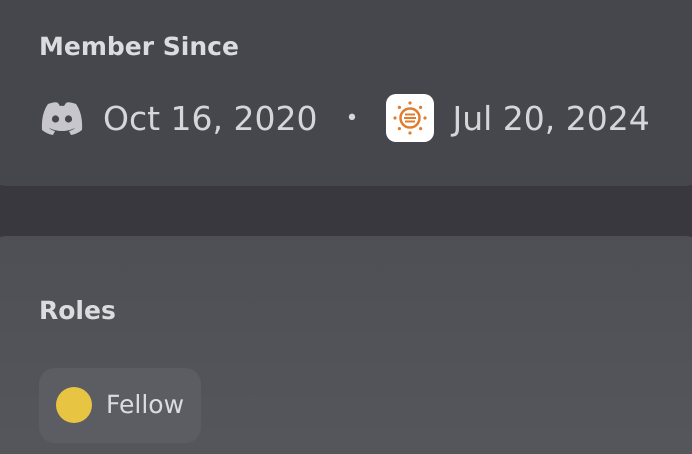  What do you see at coordinates (139, 47) in the screenshot?
I see `section-title: Member Since` at bounding box center [139, 47].